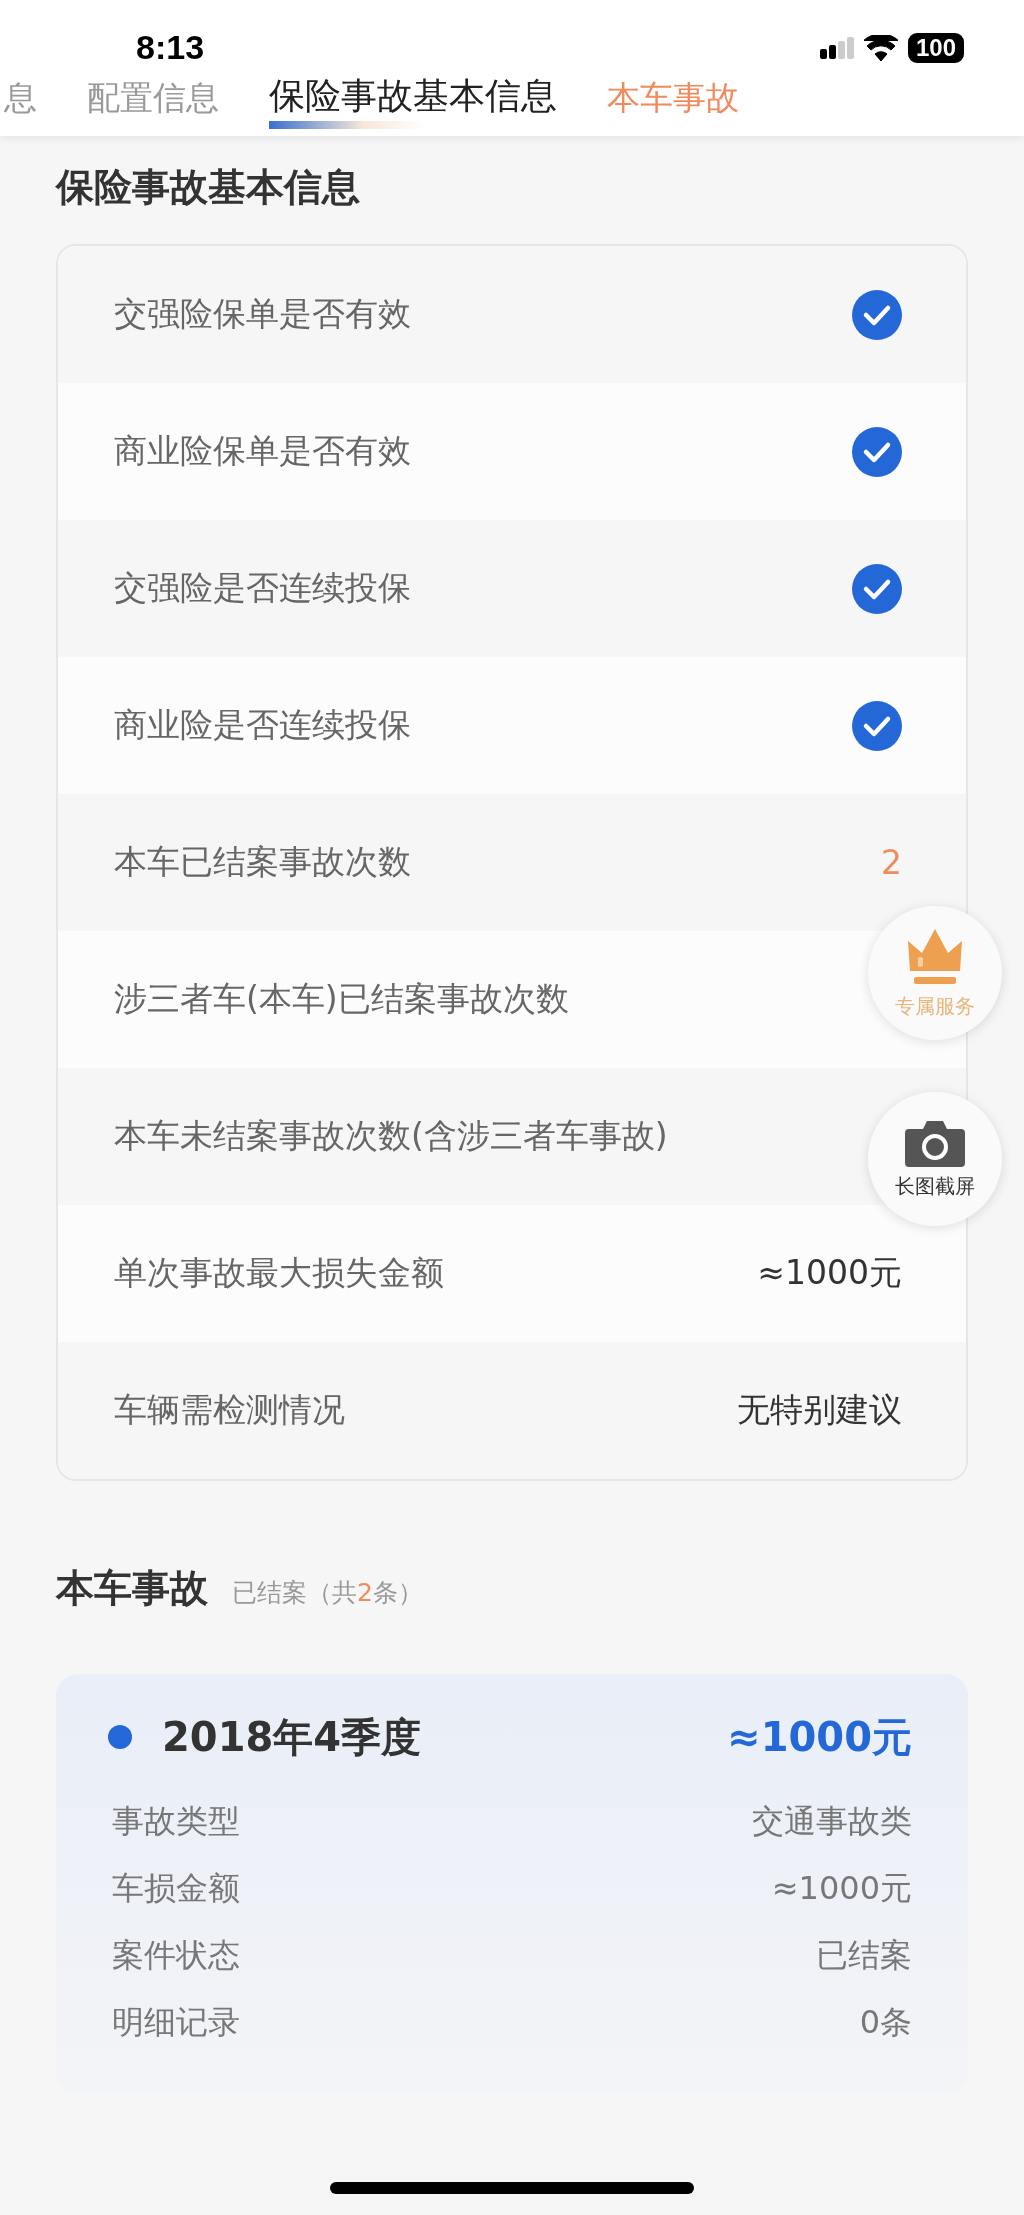 This screenshot has width=1024, height=2215. Describe the element at coordinates (20, 102) in the screenshot. I see `tab: 息` at that location.